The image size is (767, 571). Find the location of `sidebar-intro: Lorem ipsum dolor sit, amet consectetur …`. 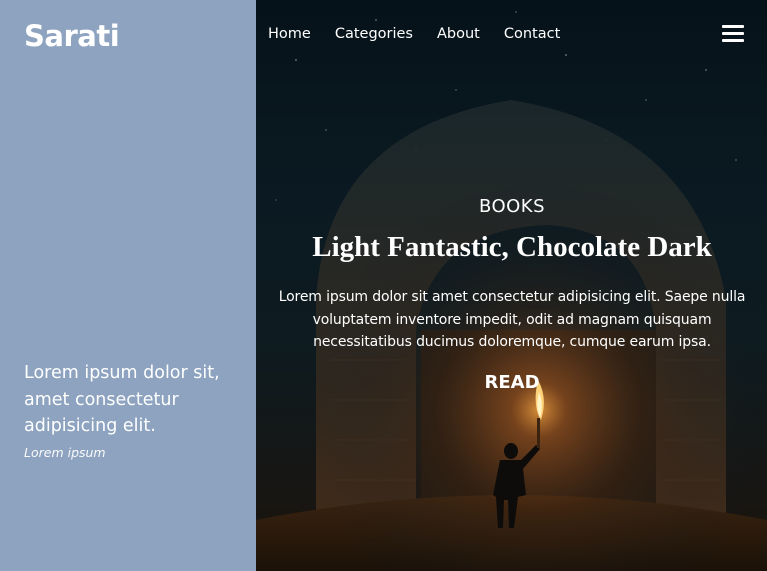

sidebar-intro: Lorem ipsum dolor sit, amet consectetur … is located at coordinates (133, 410).